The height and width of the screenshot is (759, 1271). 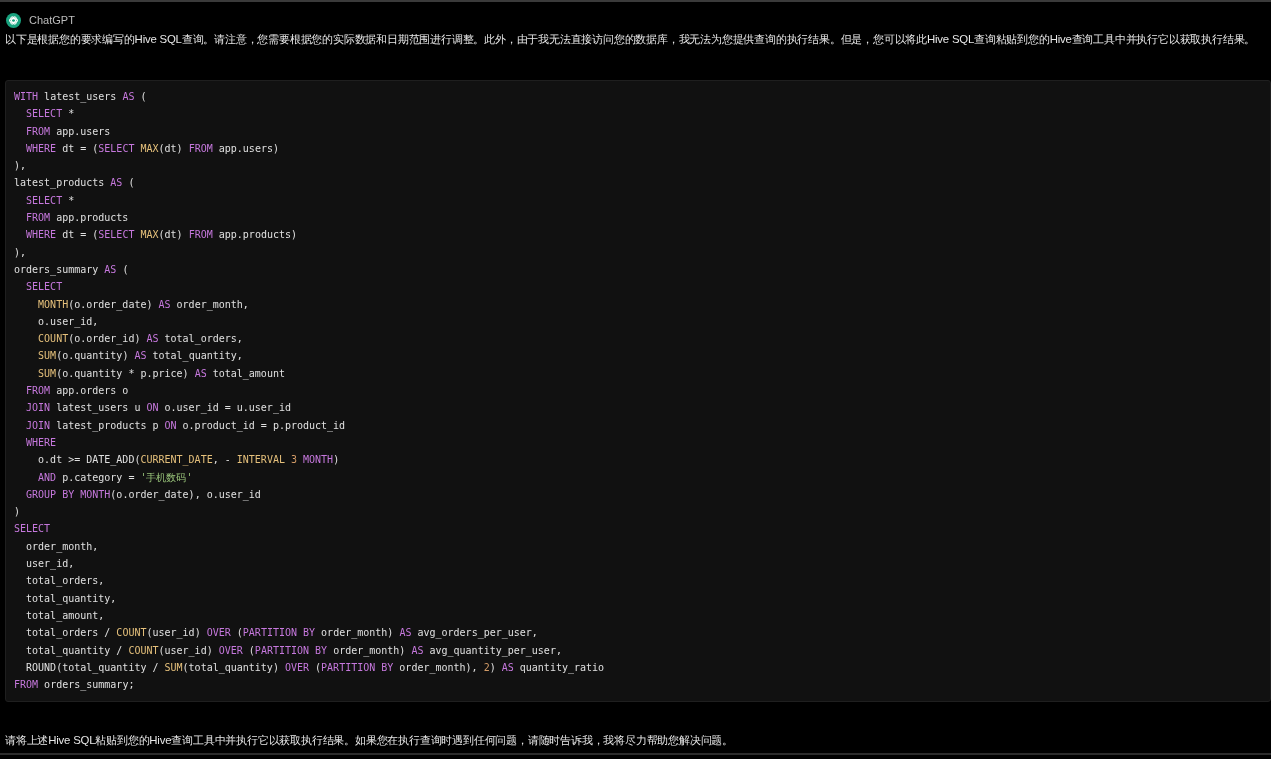 What do you see at coordinates (68, 131) in the screenshot?
I see `code-line: FROM app.users` at bounding box center [68, 131].